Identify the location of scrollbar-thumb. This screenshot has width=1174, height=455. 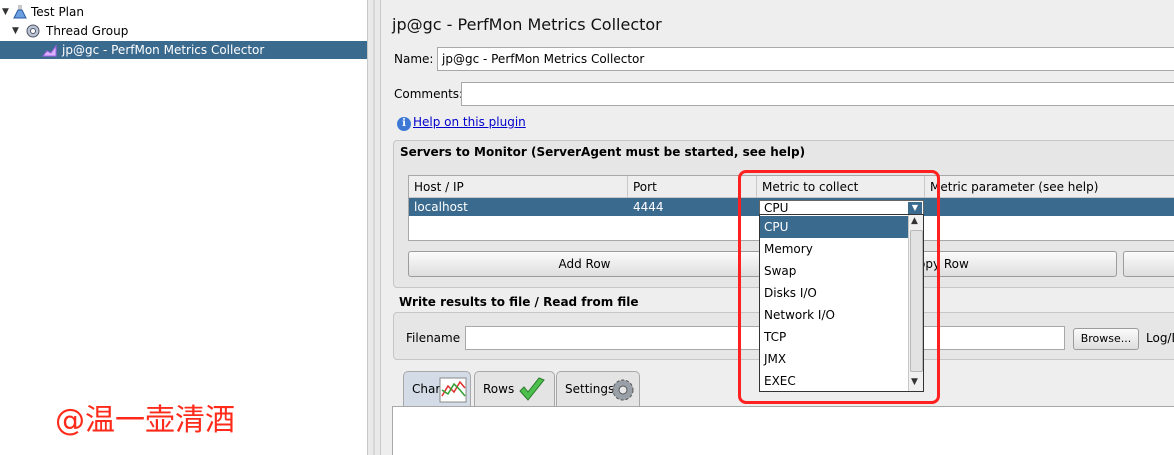
(916, 301).